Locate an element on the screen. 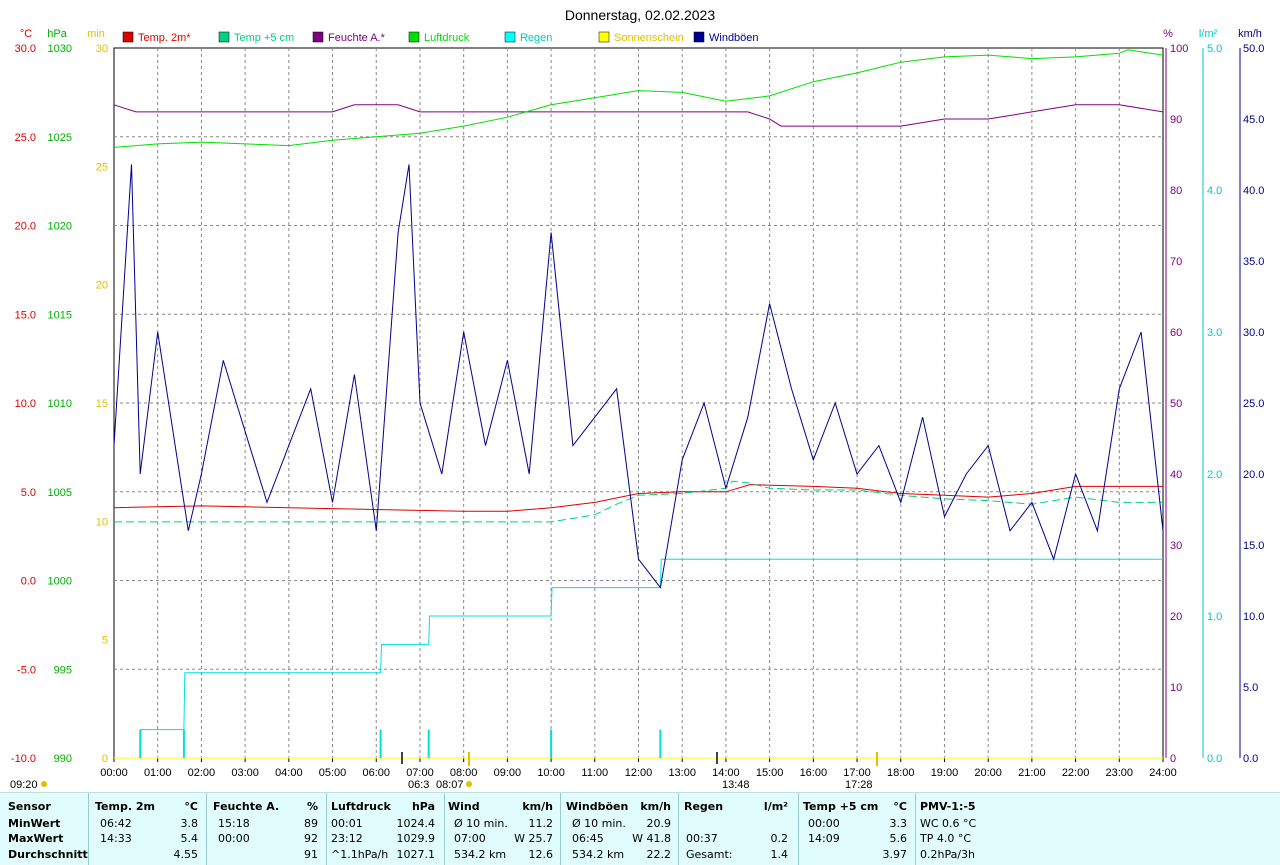  header-cell: Regen is located at coordinates (704, 806).